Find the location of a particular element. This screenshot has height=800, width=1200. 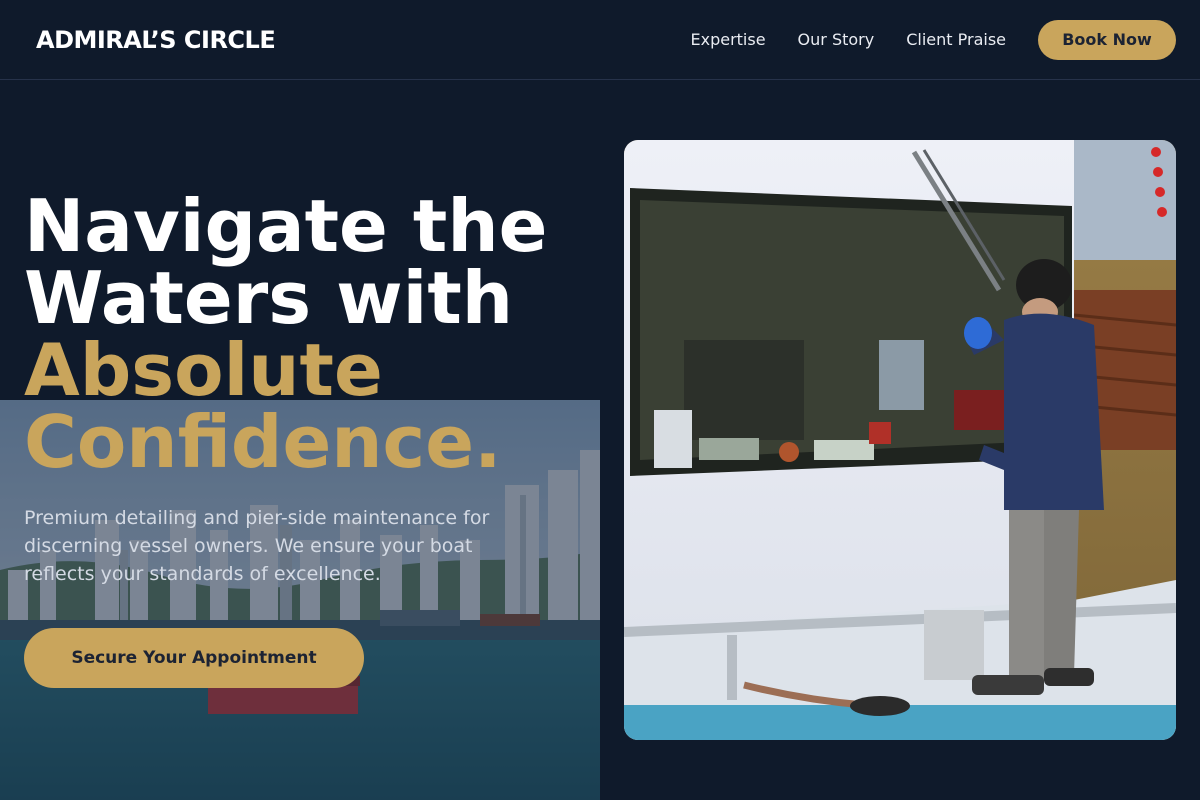

book-now-button: Book Now is located at coordinates (1107, 39).